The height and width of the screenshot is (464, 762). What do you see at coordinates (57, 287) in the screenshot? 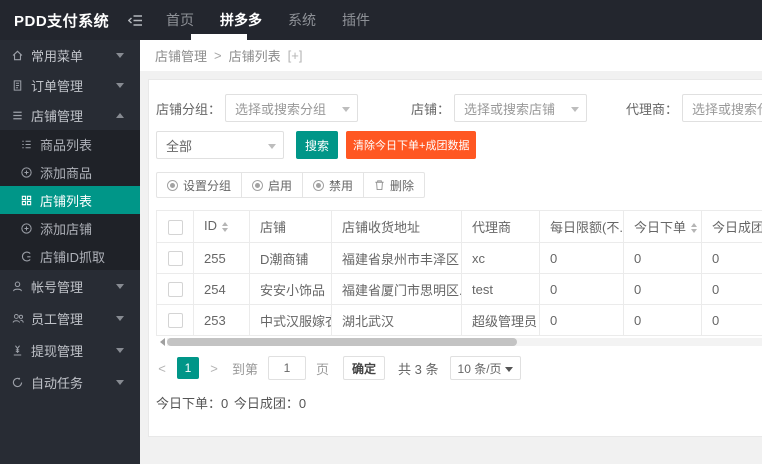
I see `sidebar-item-label: 帐号管理` at bounding box center [57, 287].